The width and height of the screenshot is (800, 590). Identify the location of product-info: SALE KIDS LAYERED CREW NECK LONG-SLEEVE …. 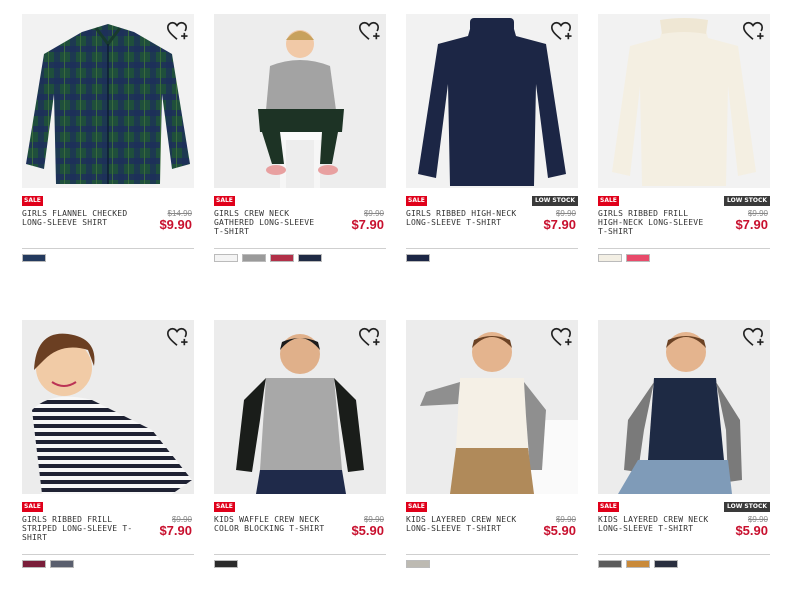
(492, 528).